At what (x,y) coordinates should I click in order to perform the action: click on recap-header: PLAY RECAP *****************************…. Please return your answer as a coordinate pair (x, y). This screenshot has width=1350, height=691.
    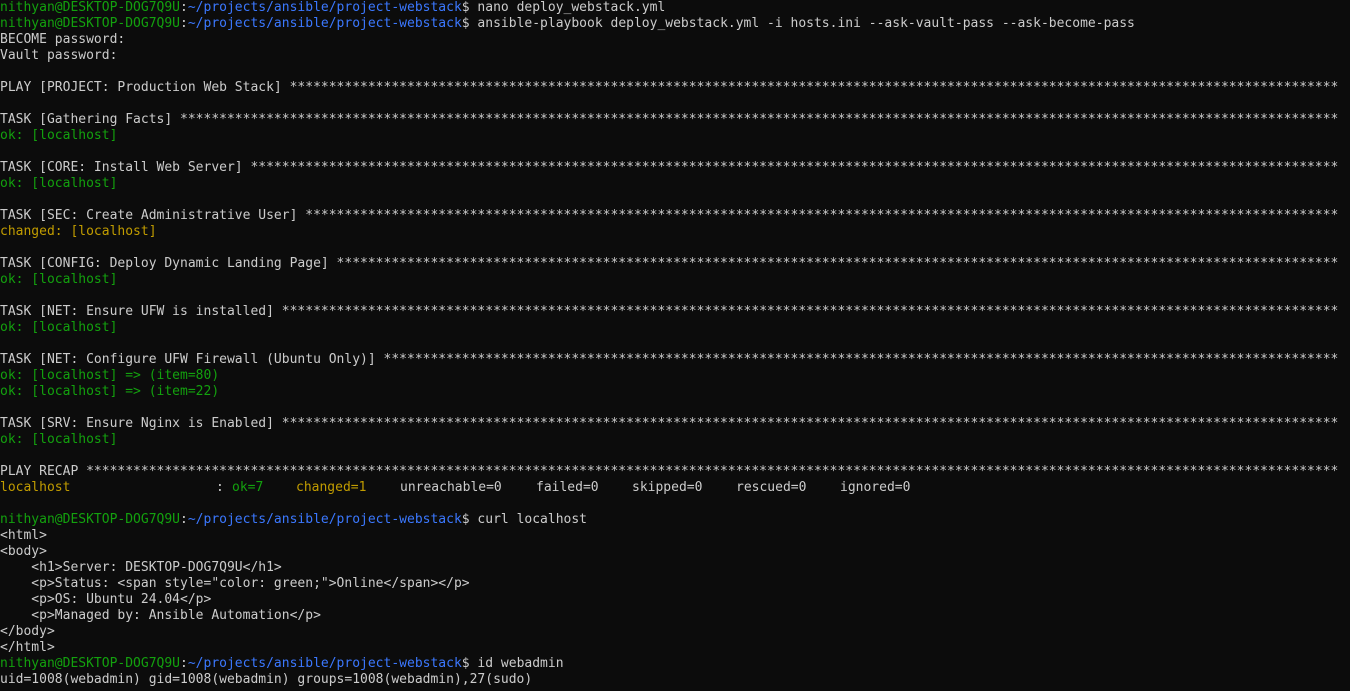
    Looking at the image, I should click on (675, 472).